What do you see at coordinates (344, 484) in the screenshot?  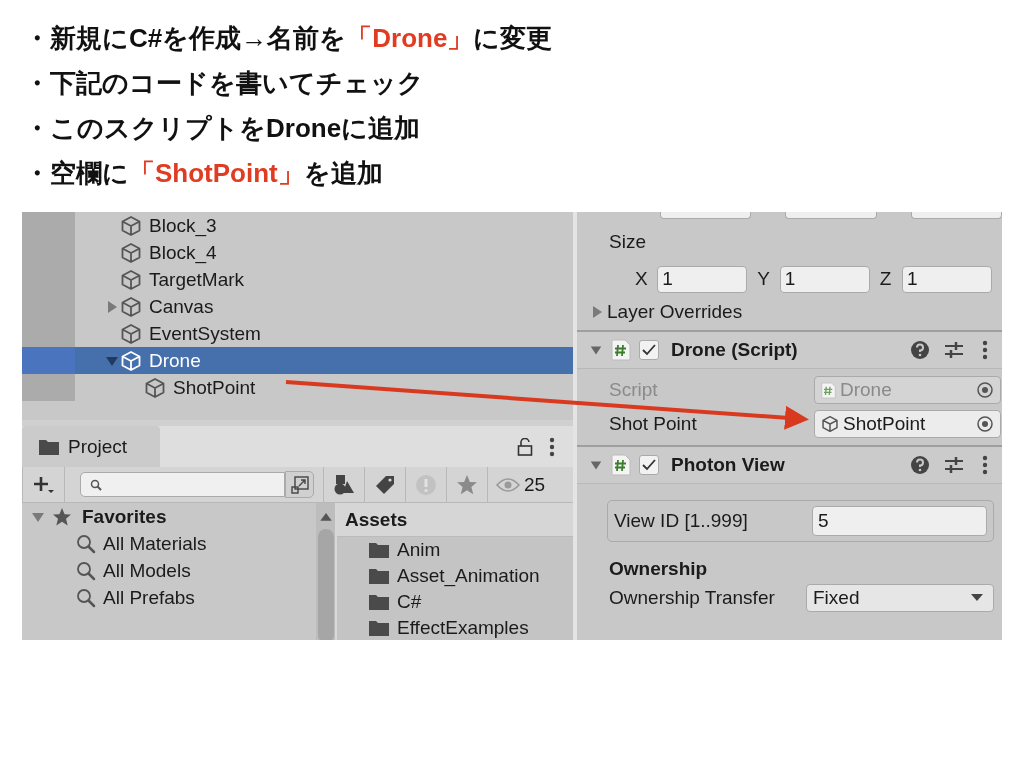 I see `shapes-icon` at bounding box center [344, 484].